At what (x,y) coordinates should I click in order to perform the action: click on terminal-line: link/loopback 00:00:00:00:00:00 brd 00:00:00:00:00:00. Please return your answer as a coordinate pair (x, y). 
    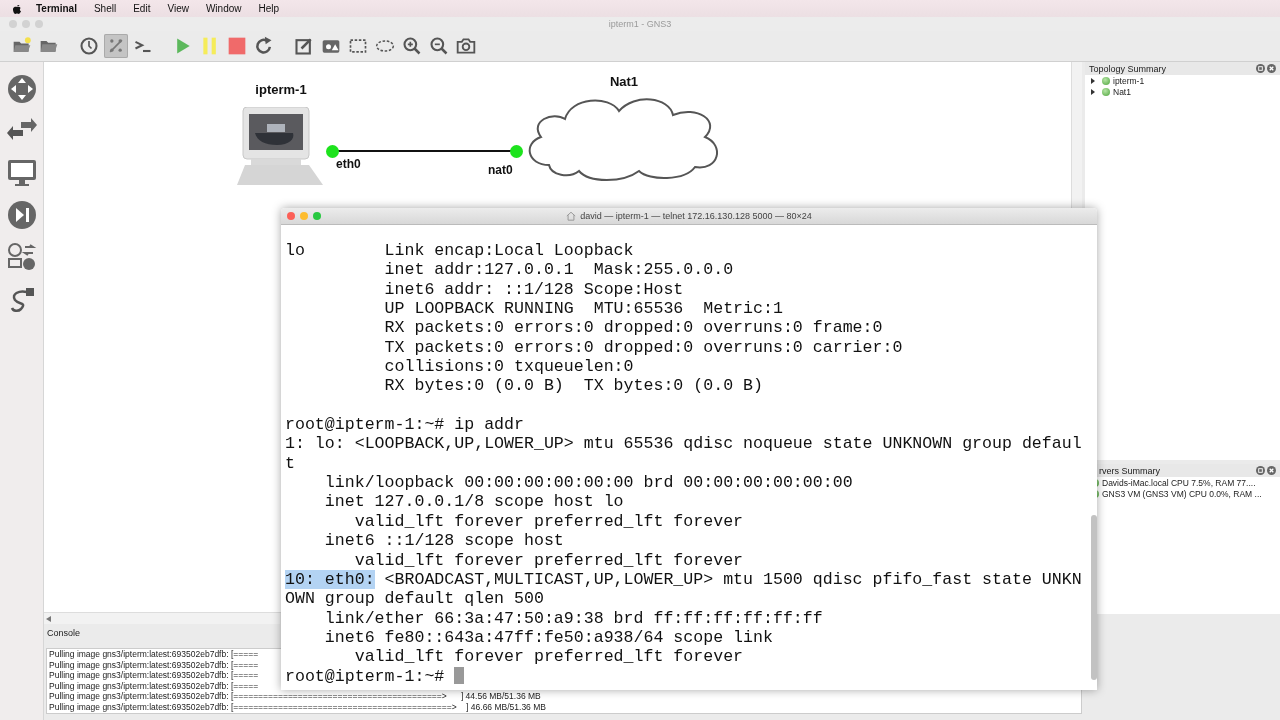
    Looking at the image, I should click on (588, 483).